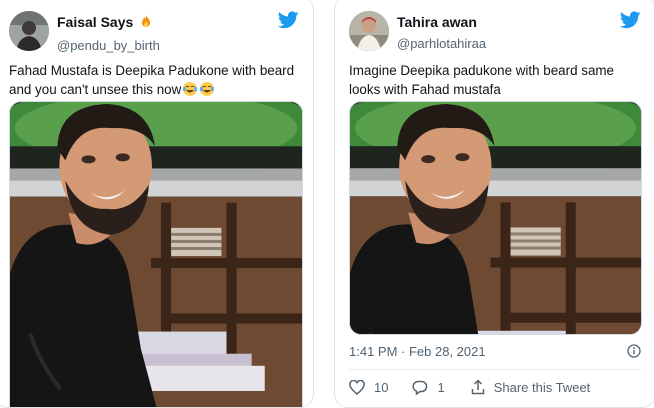 This screenshot has height=408, width=654. I want to click on reply-button: 1, so click(428, 387).